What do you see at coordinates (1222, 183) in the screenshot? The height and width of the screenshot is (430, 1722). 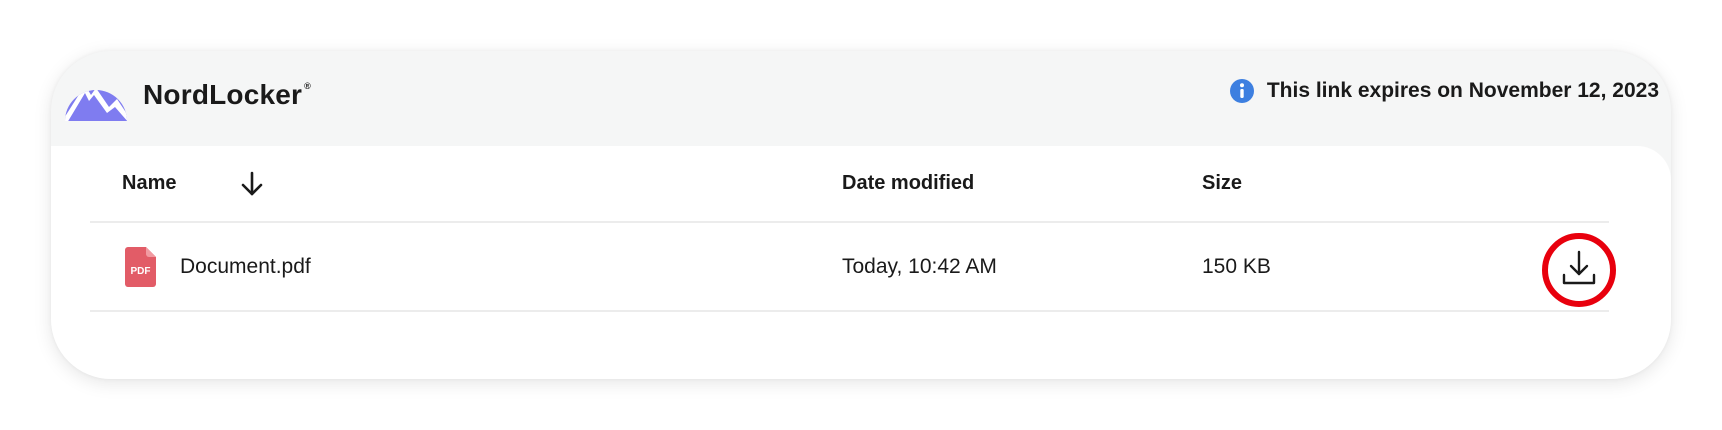 I see `column-header-size: Size` at bounding box center [1222, 183].